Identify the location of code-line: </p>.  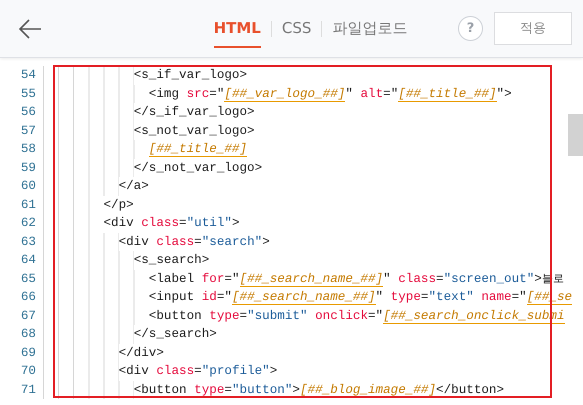
(118, 205).